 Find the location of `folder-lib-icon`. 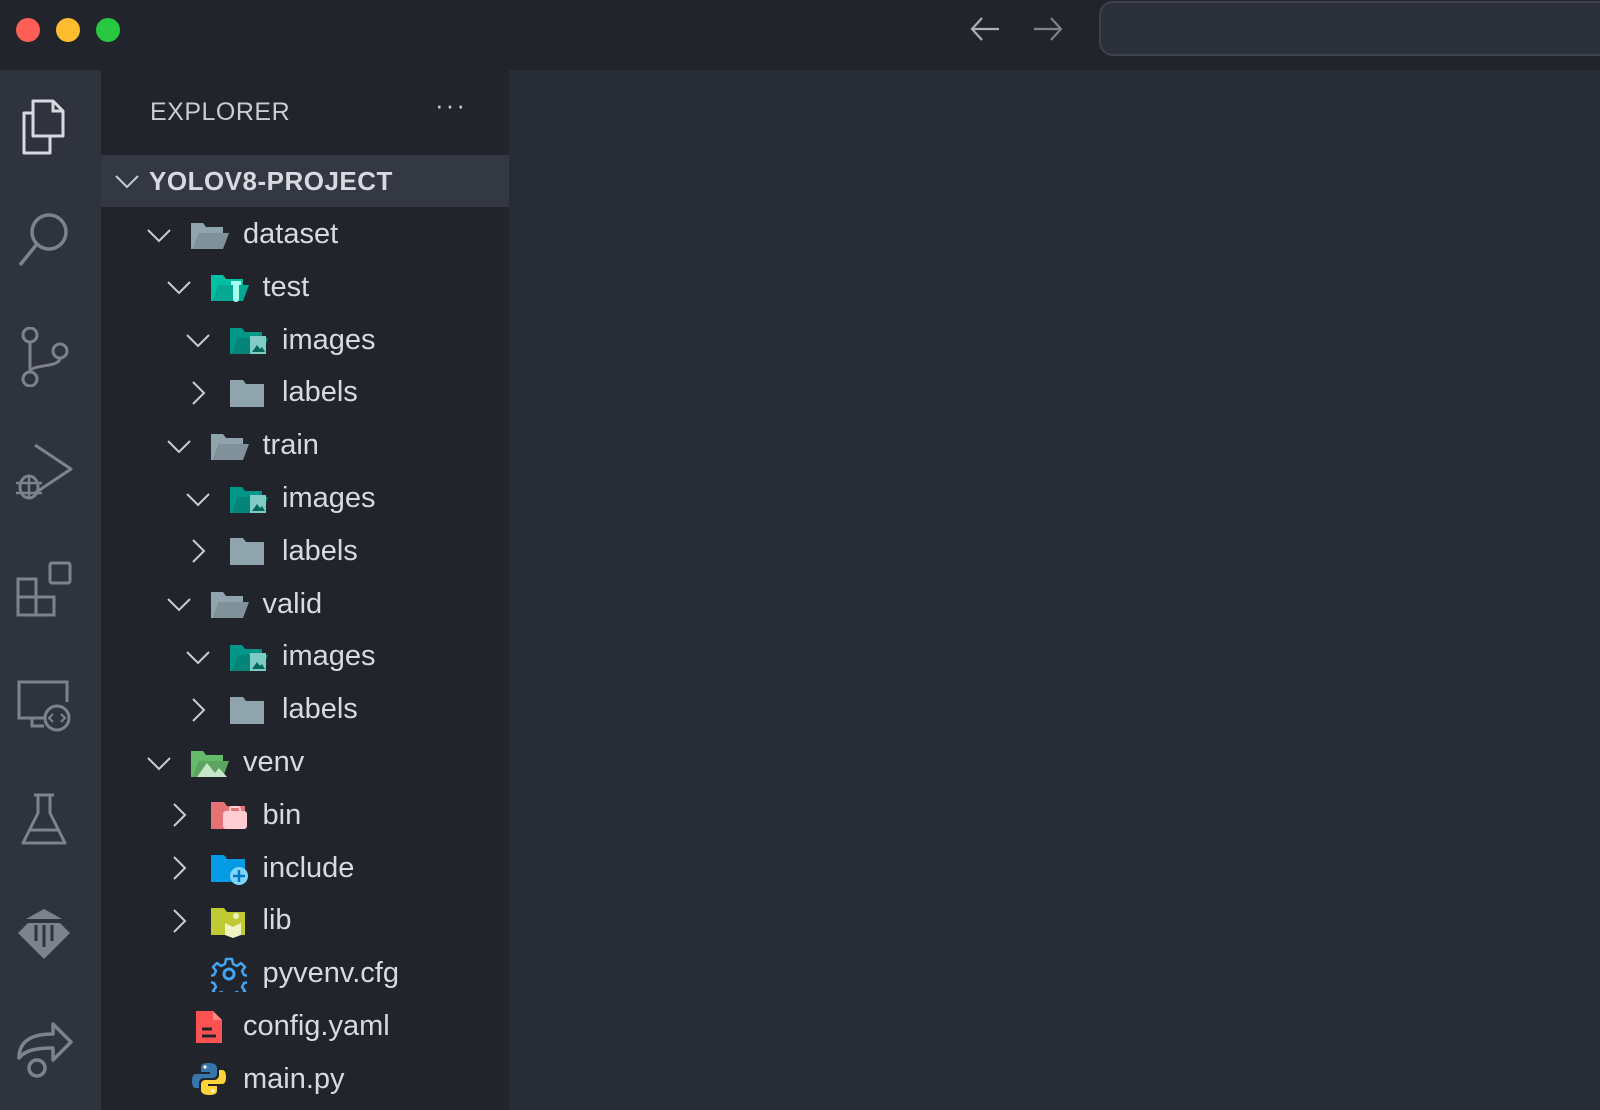

folder-lib-icon is located at coordinates (229, 921).